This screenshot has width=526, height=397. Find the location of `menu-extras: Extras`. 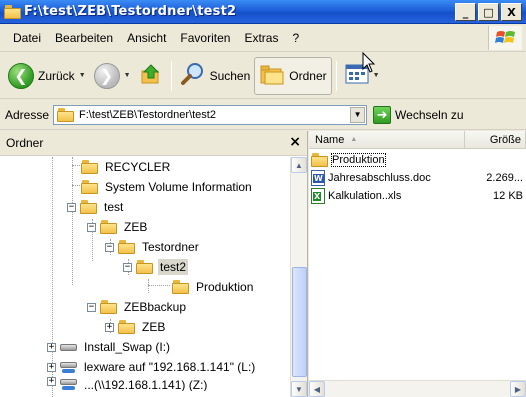

menu-extras: Extras is located at coordinates (261, 38).